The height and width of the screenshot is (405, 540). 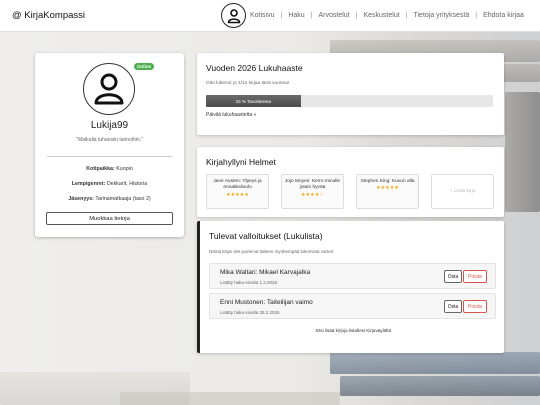 I want to click on nav-link-search: Haku, so click(x=296, y=15).